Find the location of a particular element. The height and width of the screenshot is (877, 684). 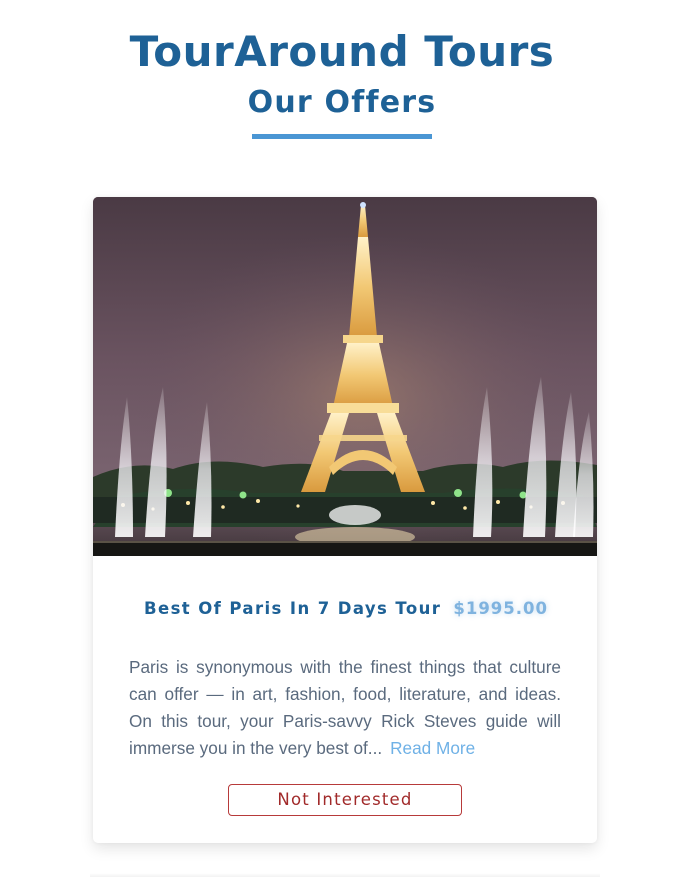

not-interested-button: Not Interested is located at coordinates (345, 800).